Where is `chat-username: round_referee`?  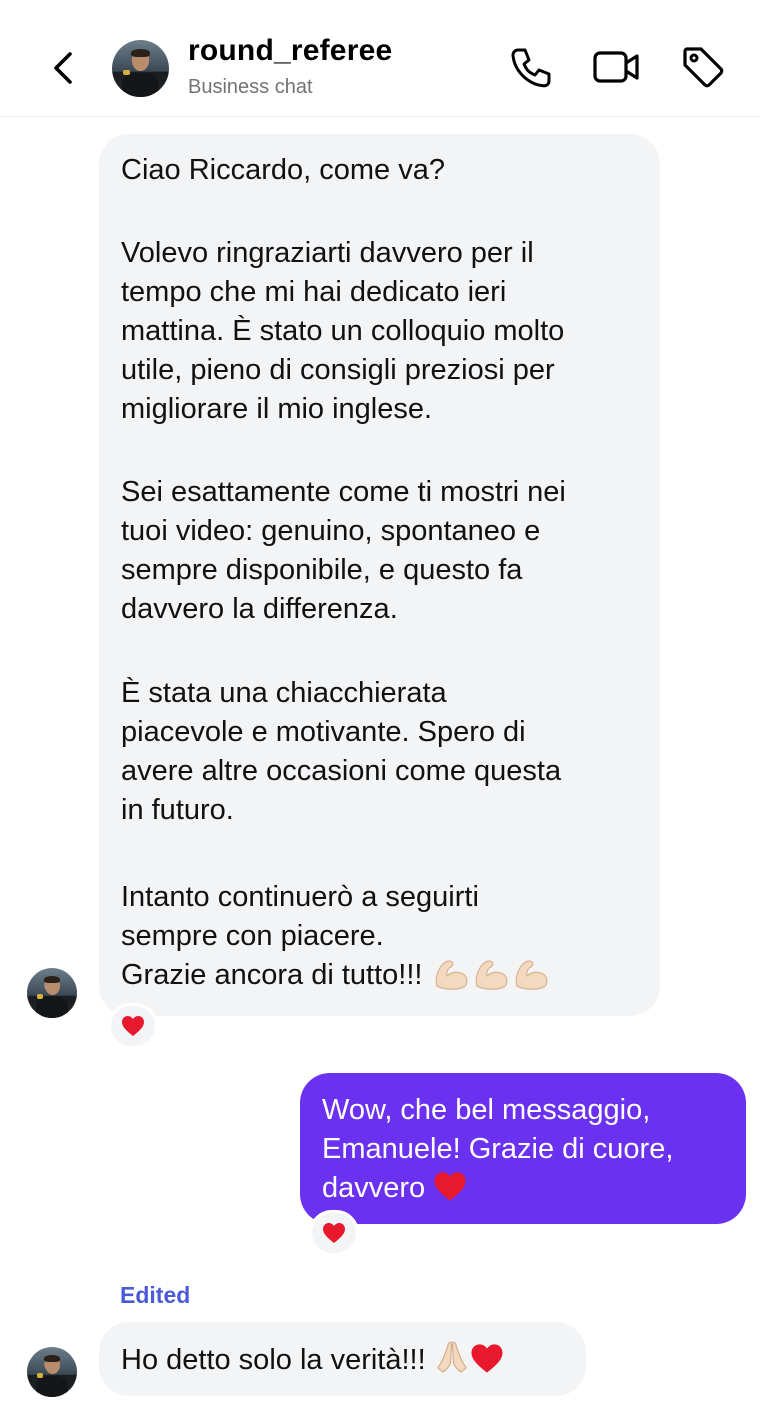
chat-username: round_referee is located at coordinates (290, 51).